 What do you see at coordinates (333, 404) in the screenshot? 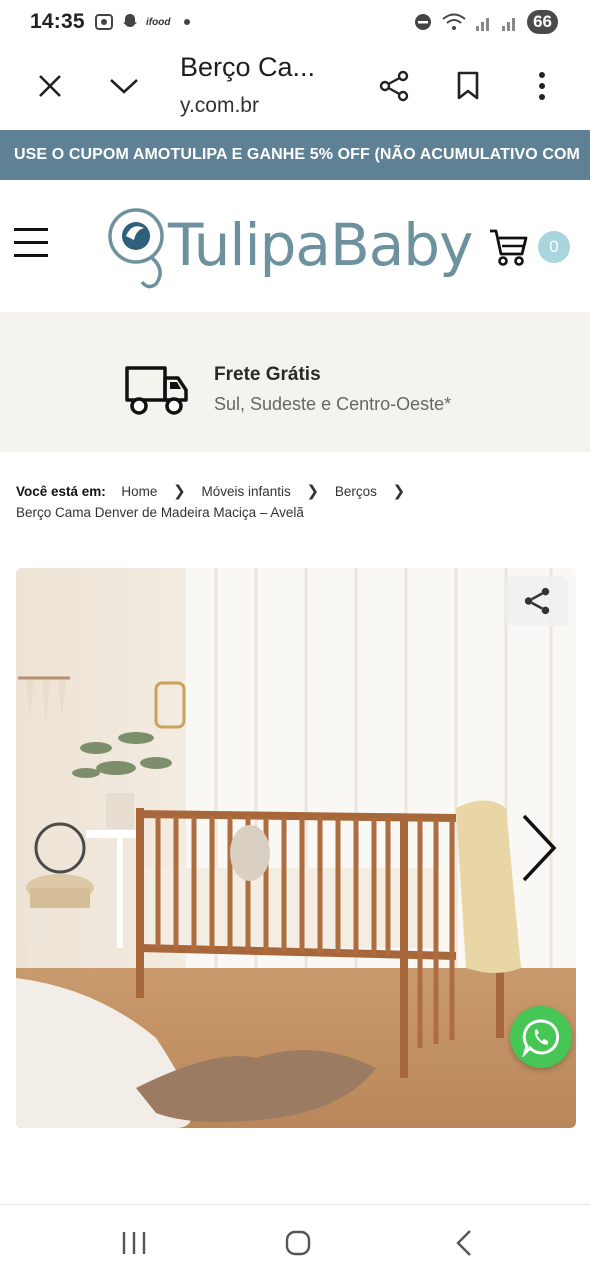
I see `shipping-subtitle: Sul, Sudeste e Centro-Oeste*` at bounding box center [333, 404].